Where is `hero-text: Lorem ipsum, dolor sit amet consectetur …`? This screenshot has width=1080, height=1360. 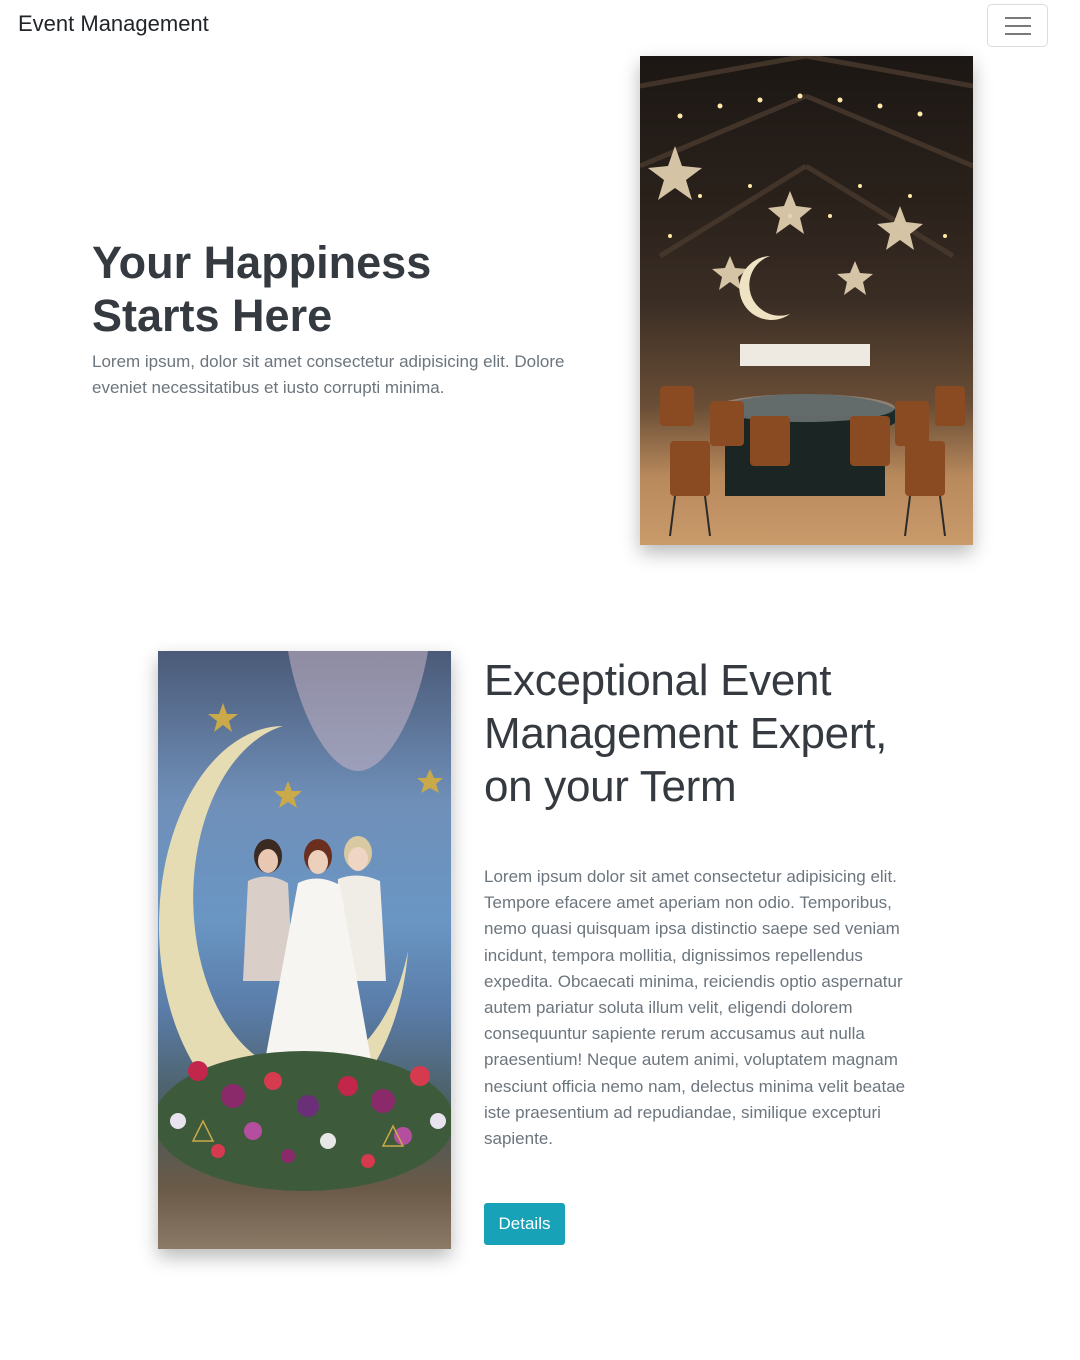
hero-text: Lorem ipsum, dolor sit amet consectetur … is located at coordinates (328, 374).